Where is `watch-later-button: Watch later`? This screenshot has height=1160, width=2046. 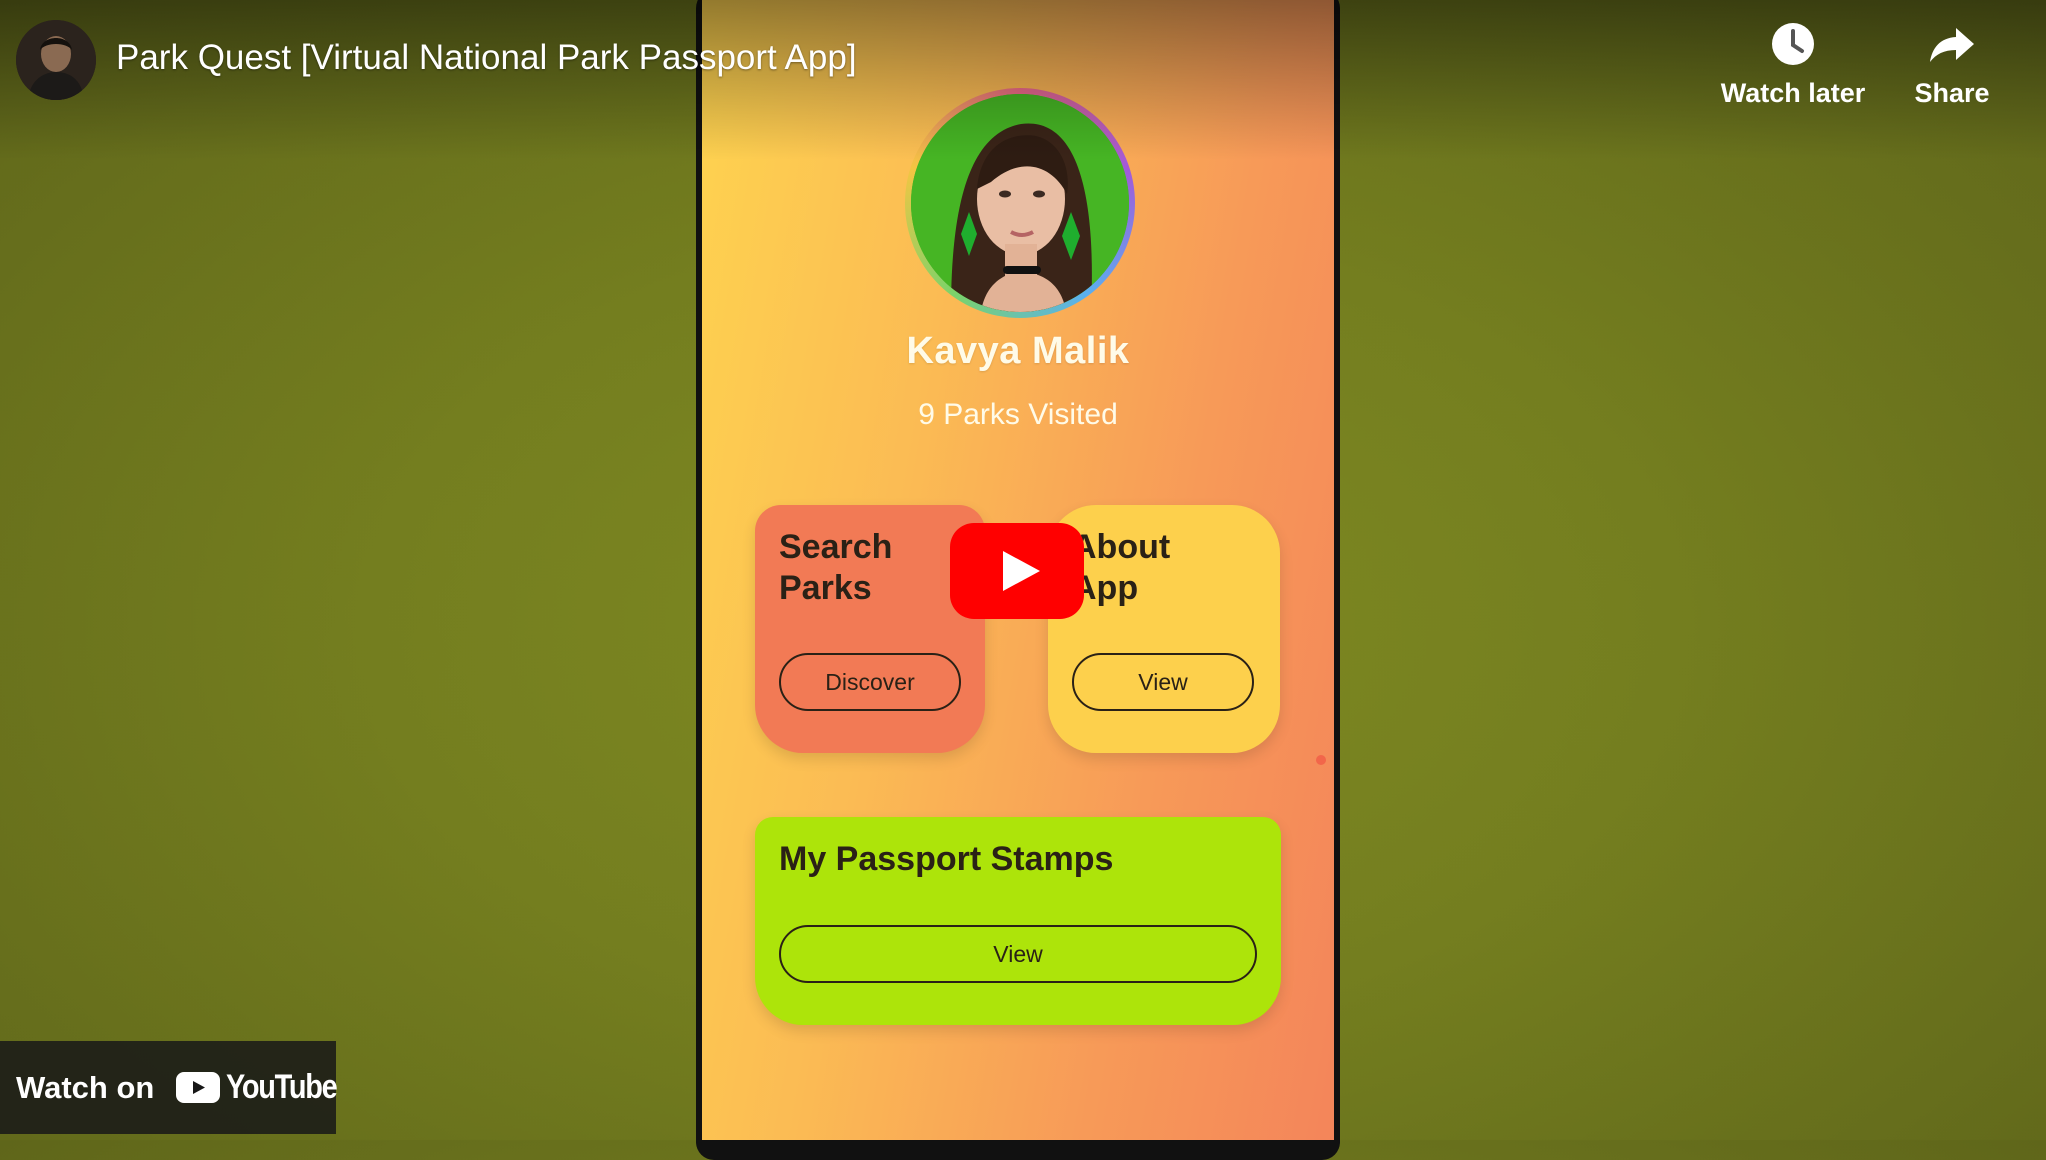
watch-later-button: Watch later is located at coordinates (1793, 64).